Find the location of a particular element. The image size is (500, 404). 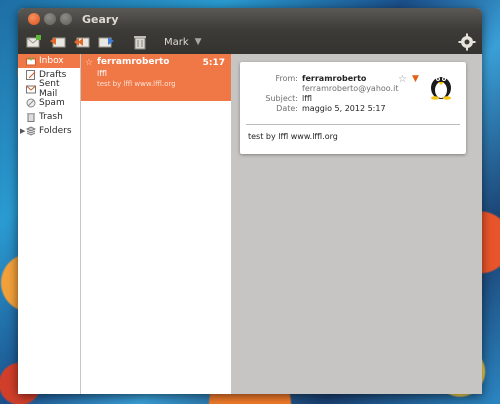

from-name: ferramroberto is located at coordinates (334, 78).